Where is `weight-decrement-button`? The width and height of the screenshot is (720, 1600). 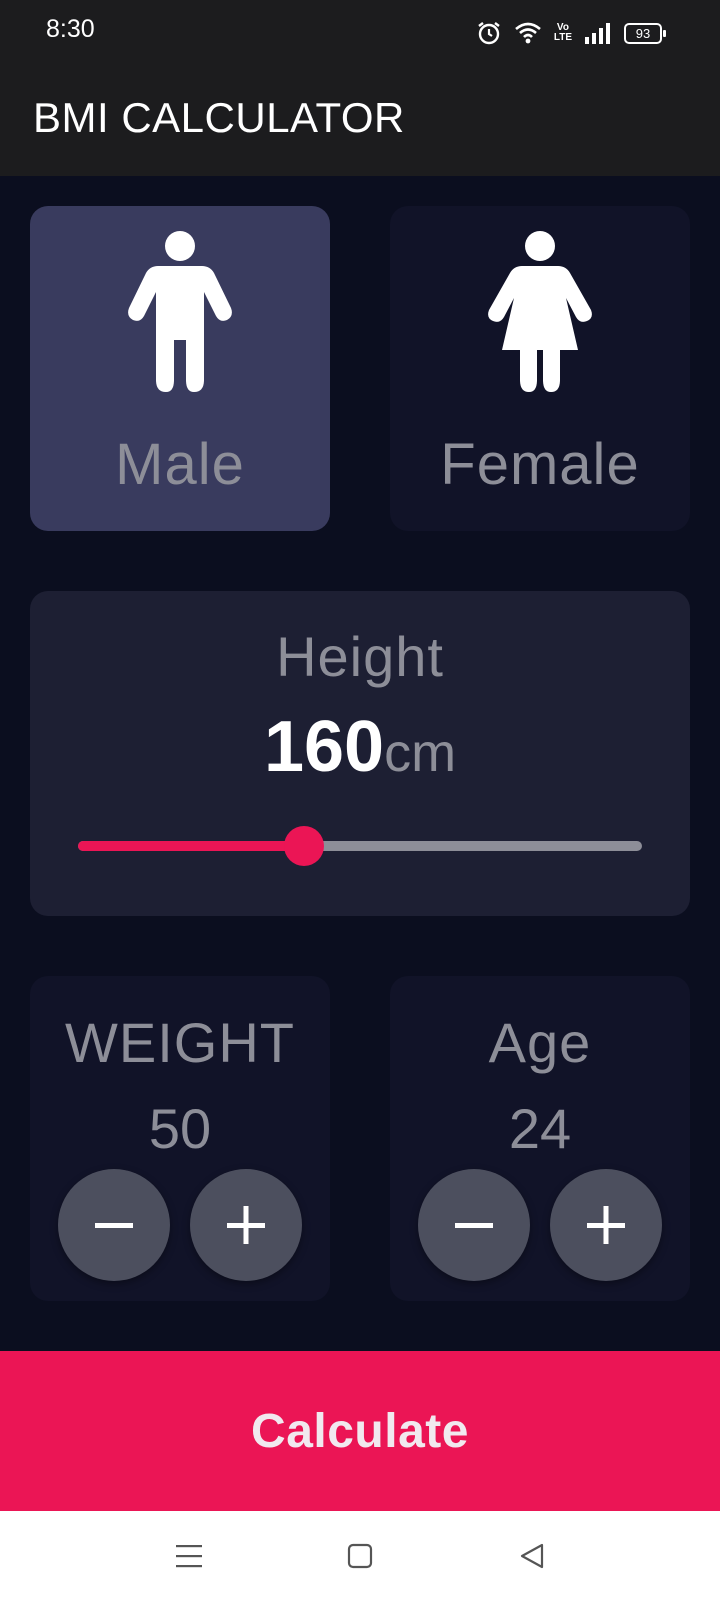 weight-decrement-button is located at coordinates (114, 1225).